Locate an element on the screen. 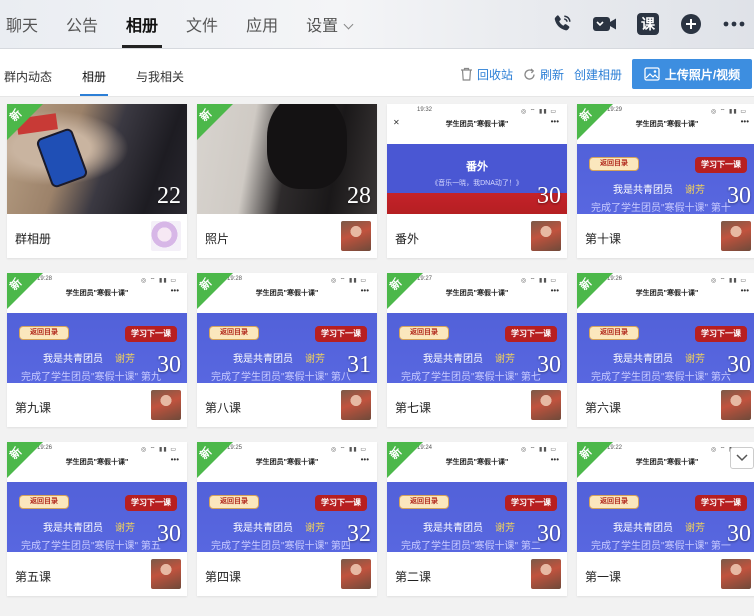  tab-3: 文件 is located at coordinates (202, 24).